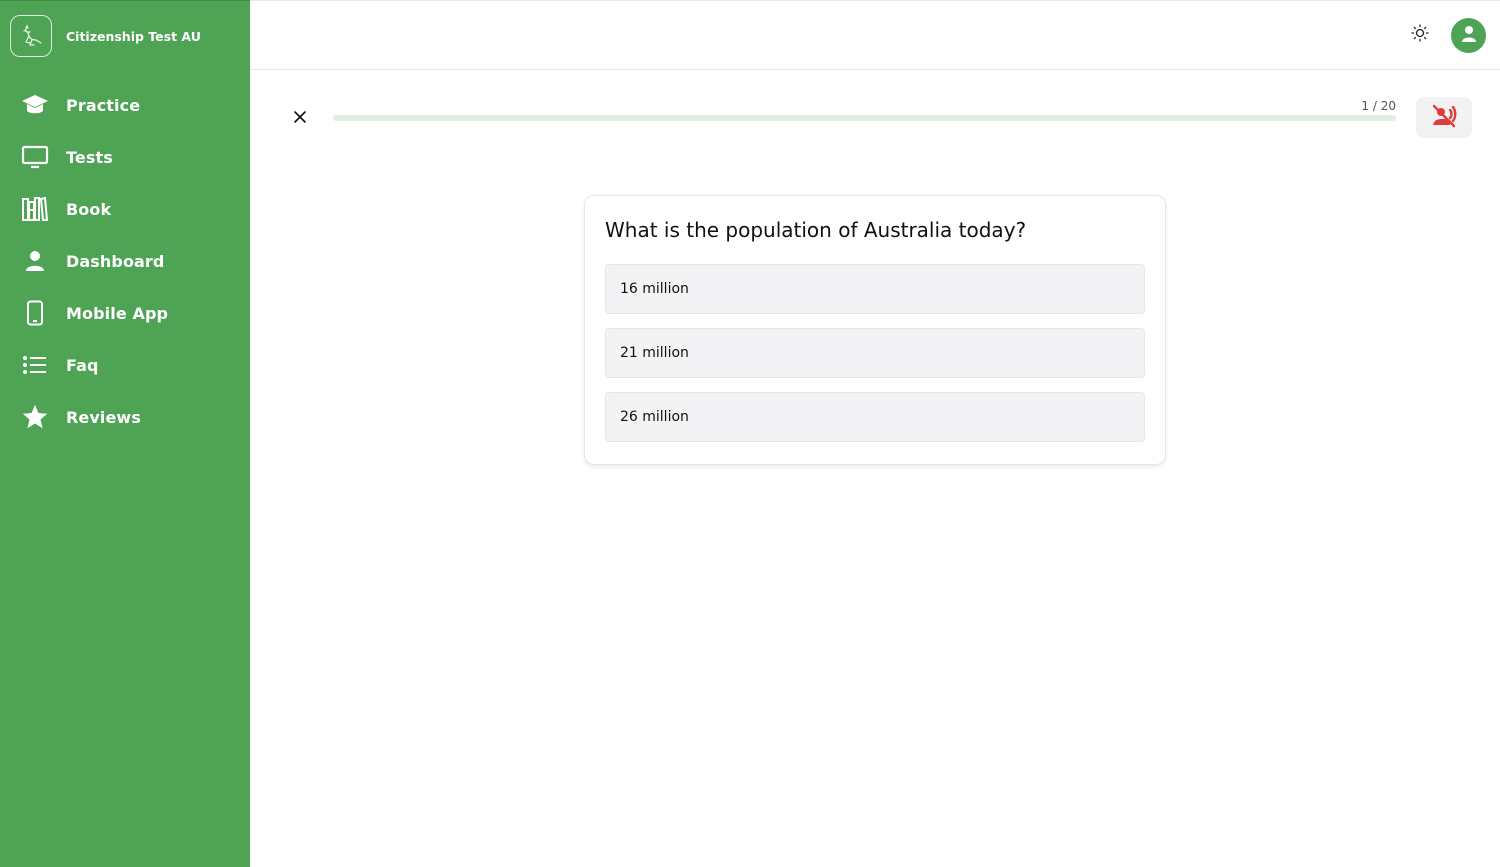 The height and width of the screenshot is (867, 1500). I want to click on sidebar-item-label: Mobile App, so click(117, 313).